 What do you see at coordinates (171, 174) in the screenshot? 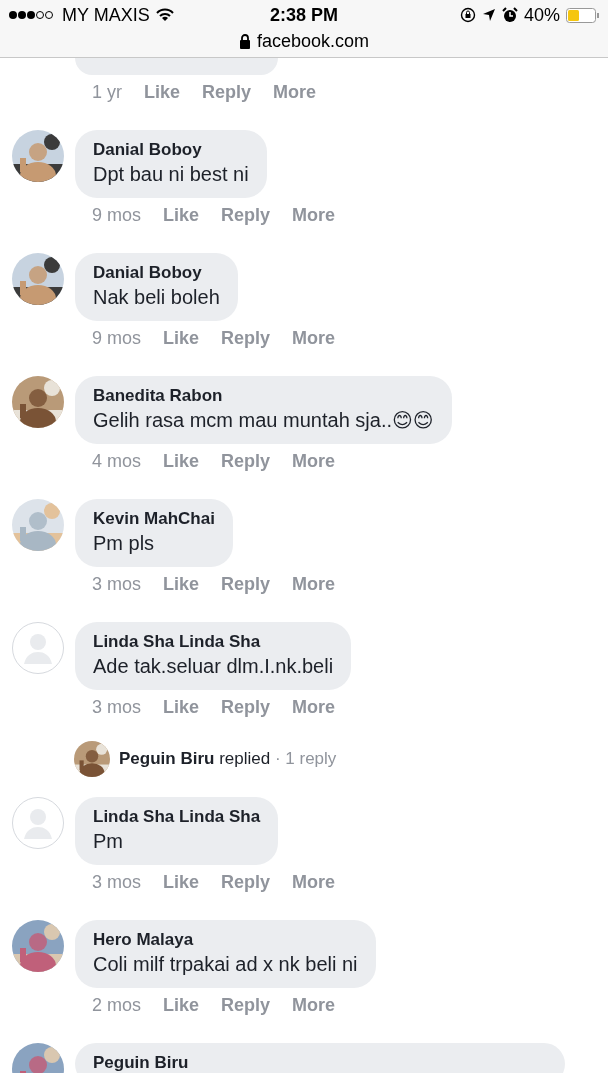
I see `comment-text: Dpt bau ni best ni` at bounding box center [171, 174].